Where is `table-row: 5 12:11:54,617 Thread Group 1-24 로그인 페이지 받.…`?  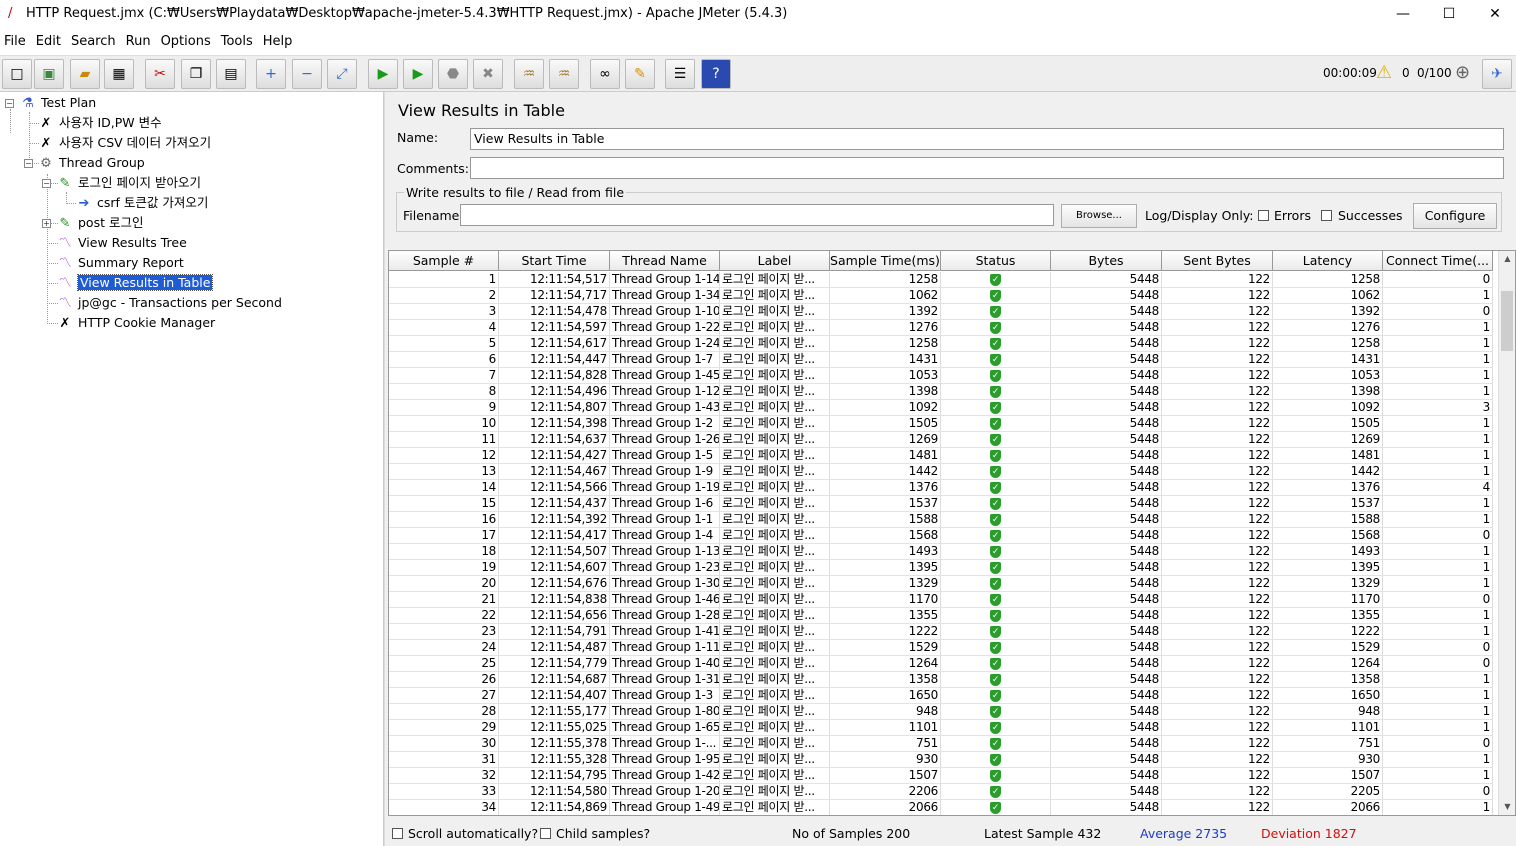 table-row: 5 12:11:54,617 Thread Group 1-24 로그인 페이지 받.… is located at coordinates (944, 344).